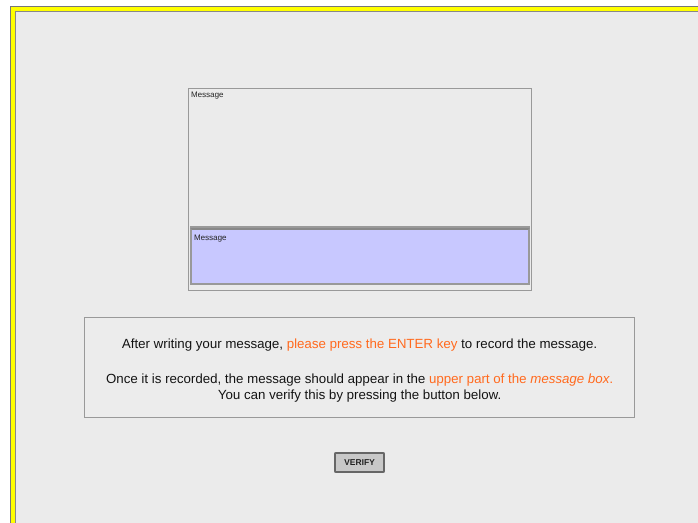 This screenshot has height=523, width=698. What do you see at coordinates (360, 256) in the screenshot?
I see `message-input-field: Message` at bounding box center [360, 256].